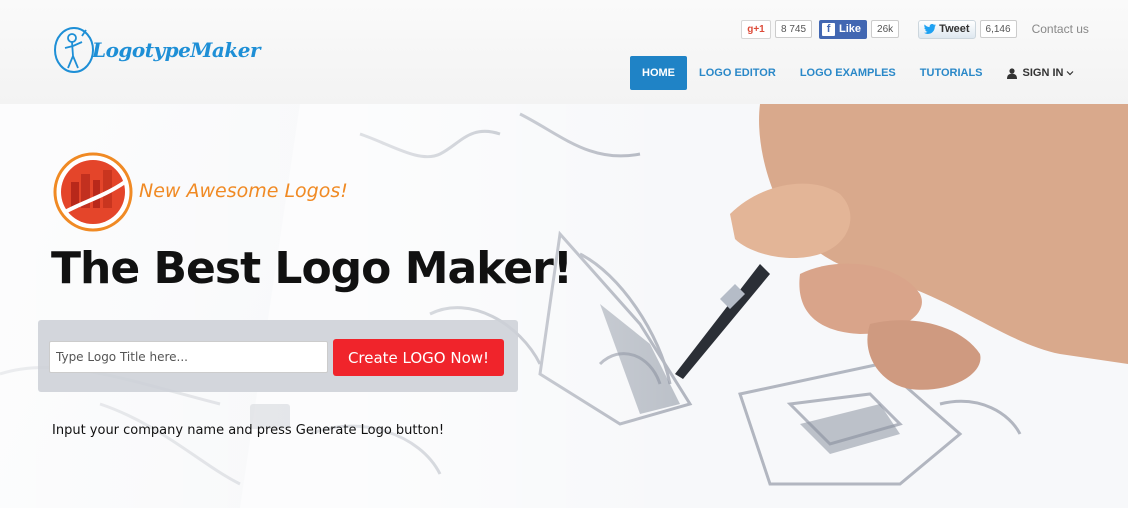  What do you see at coordinates (794, 29) in the screenshot?
I see `gplus-count: 8 745` at bounding box center [794, 29].